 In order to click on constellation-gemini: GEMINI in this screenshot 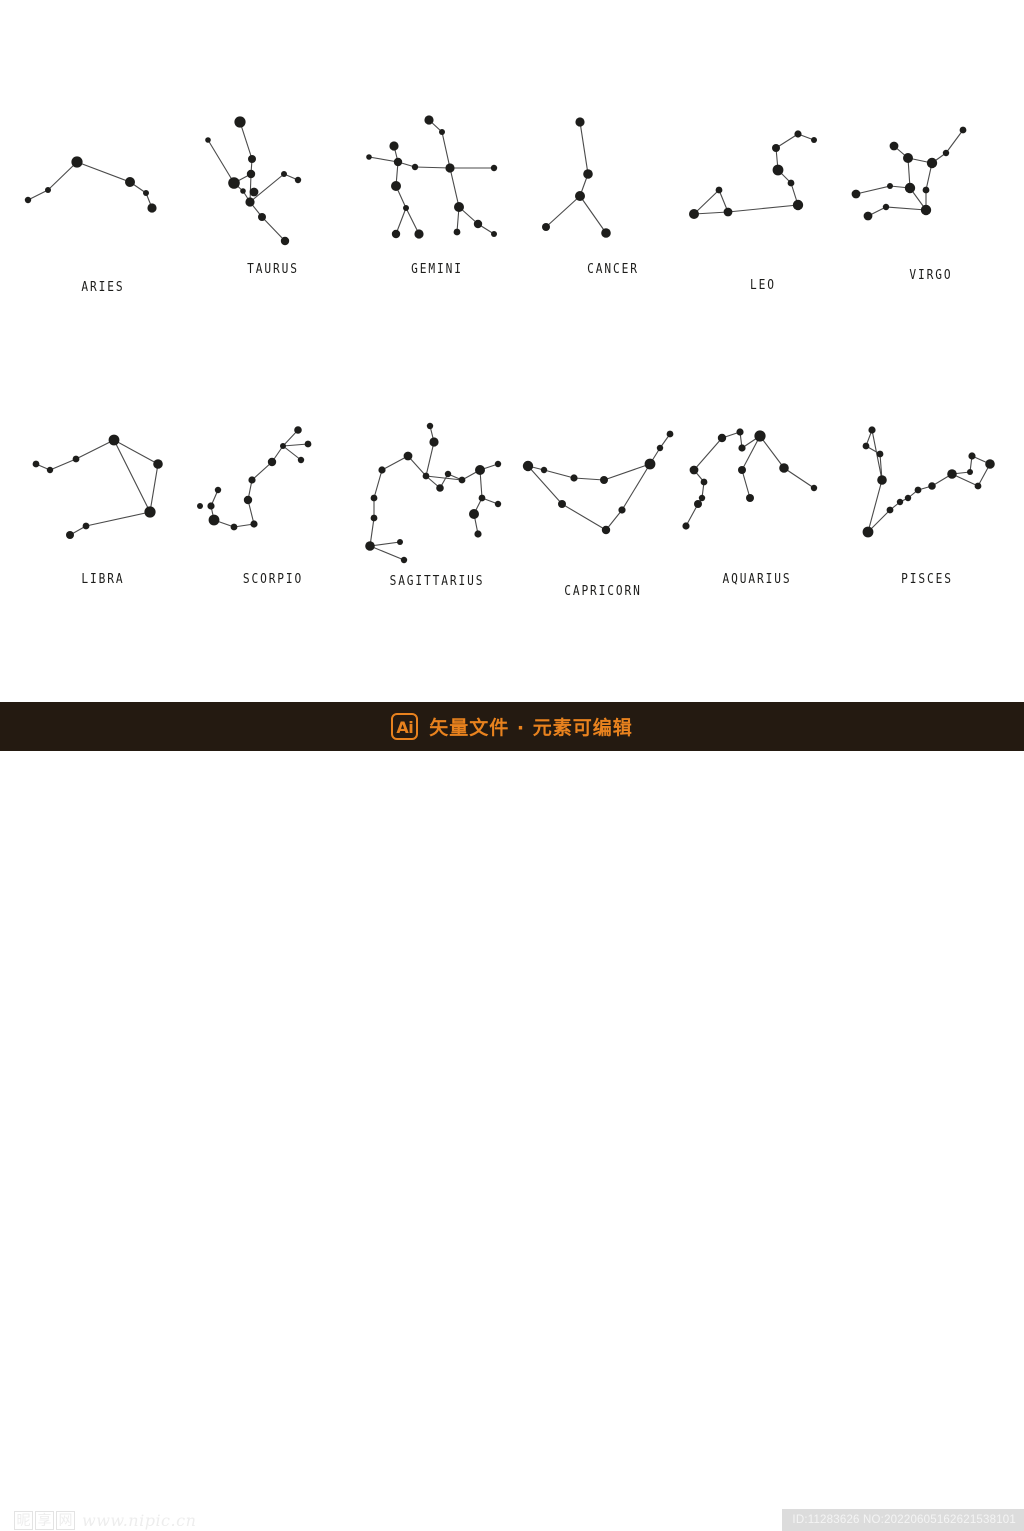, I will do `click(437, 194)`.